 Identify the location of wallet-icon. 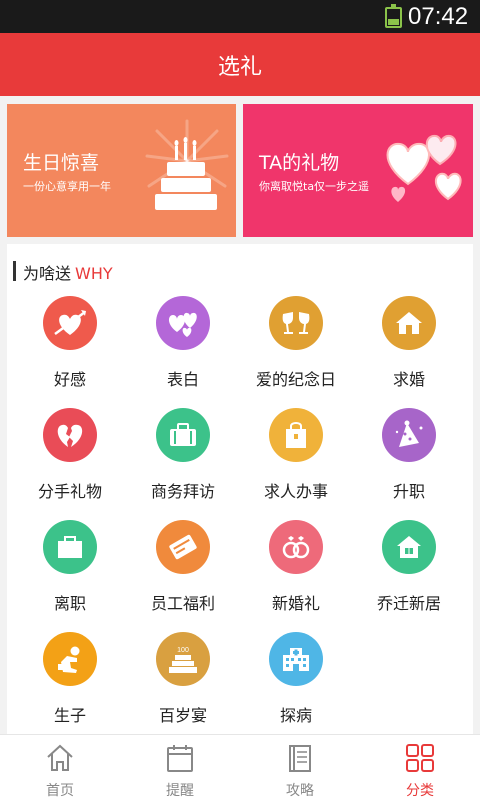
(183, 547).